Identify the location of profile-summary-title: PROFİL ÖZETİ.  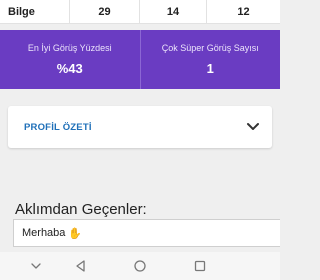
(58, 127).